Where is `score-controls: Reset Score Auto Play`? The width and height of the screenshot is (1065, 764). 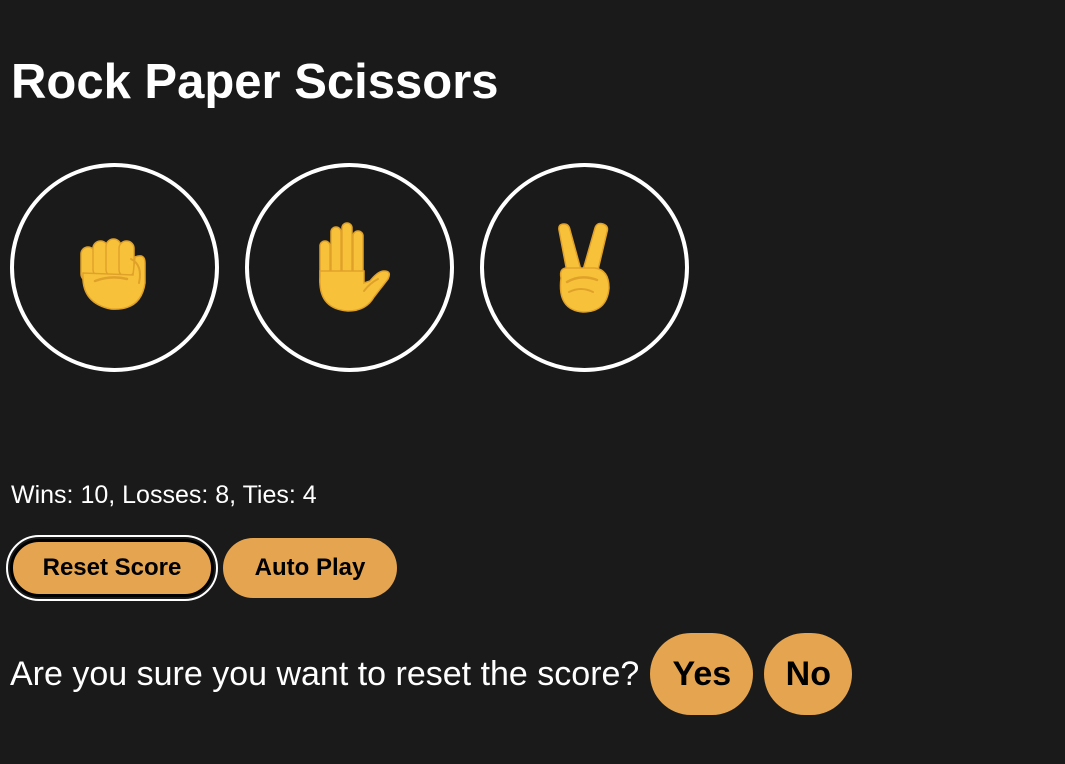
score-controls: Reset Score Auto Play is located at coordinates (201, 568).